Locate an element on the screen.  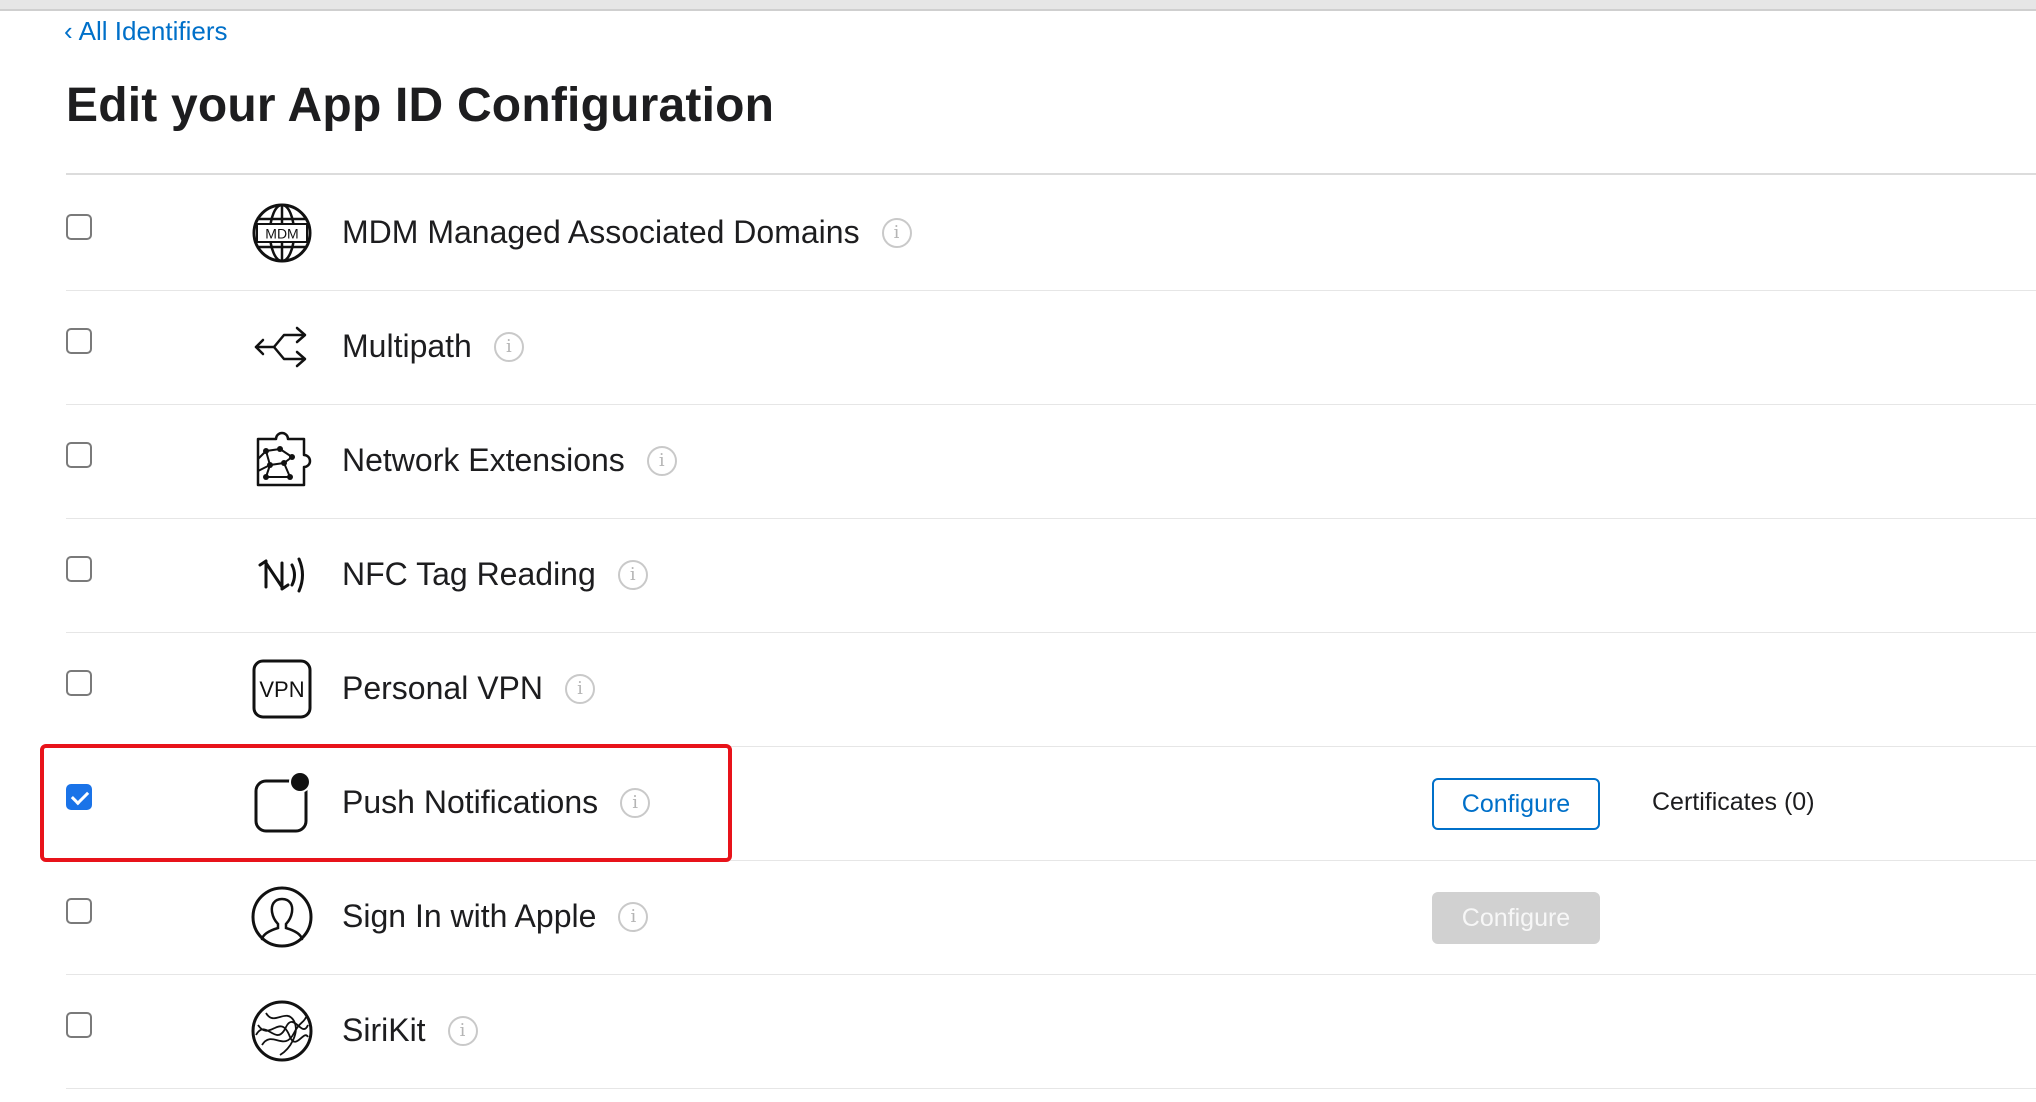
capability-label: MDM Managed Associated Domains is located at coordinates (601, 232).